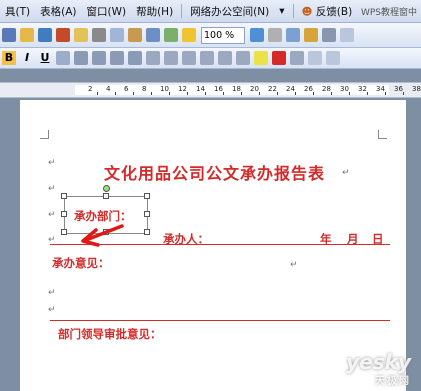  What do you see at coordinates (207, 58) in the screenshot?
I see `outdent-icon` at bounding box center [207, 58].